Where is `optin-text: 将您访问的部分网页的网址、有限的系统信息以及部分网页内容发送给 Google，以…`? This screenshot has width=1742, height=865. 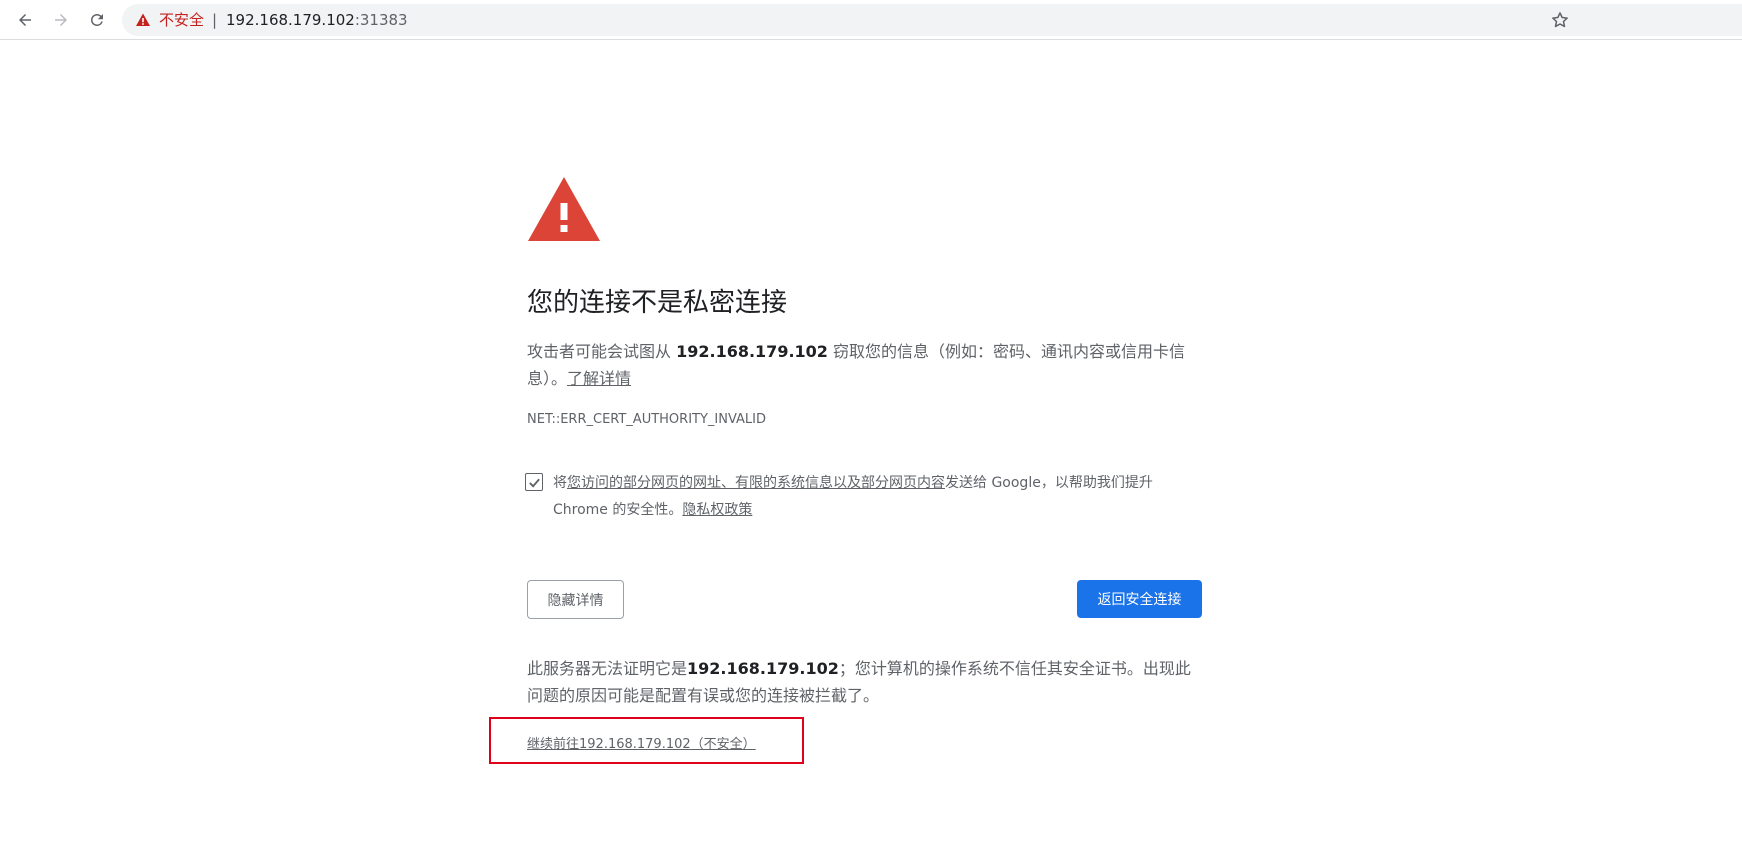 optin-text: 将您访问的部分网页的网址、有限的系统信息以及部分网页内容发送给 Google，以… is located at coordinates (878, 497).